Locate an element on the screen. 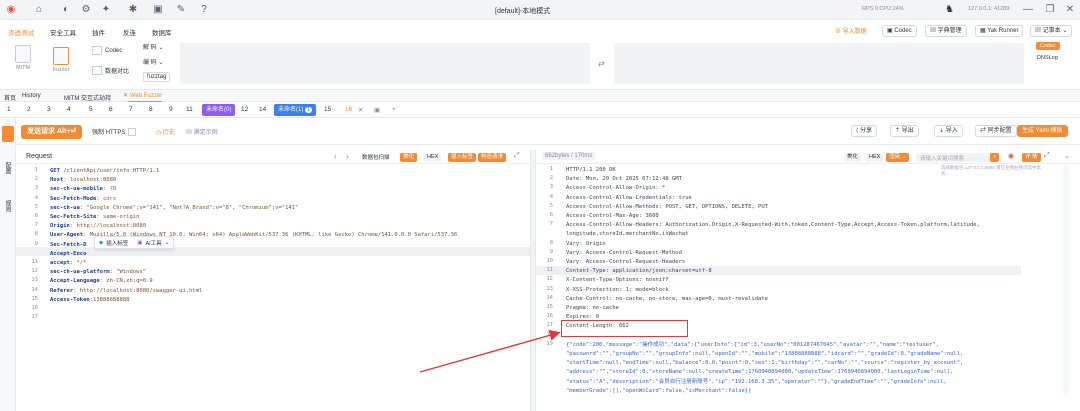  annotation-arrow is located at coordinates (490, 351).